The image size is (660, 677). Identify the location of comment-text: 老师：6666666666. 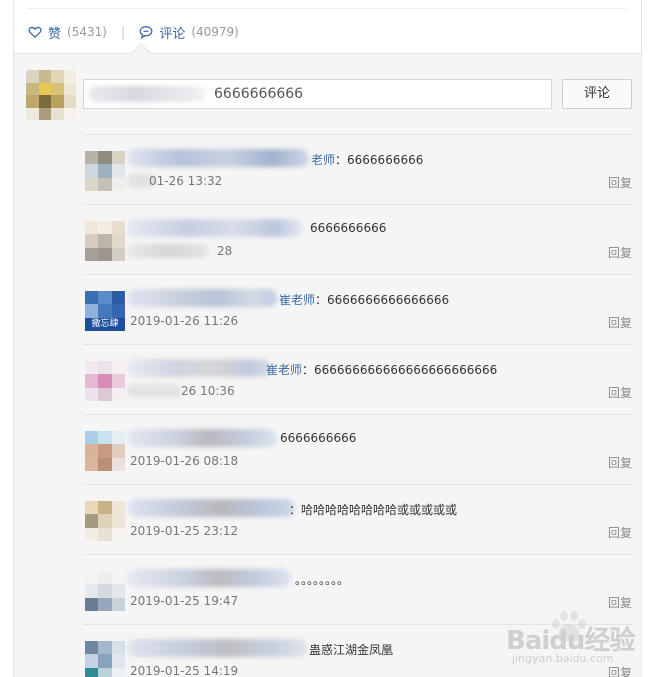
(367, 160).